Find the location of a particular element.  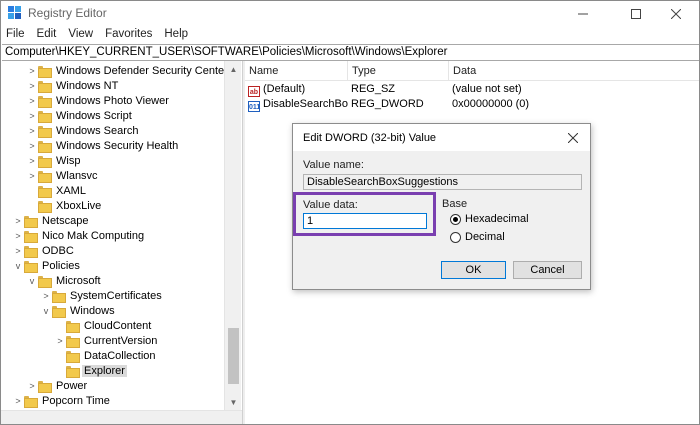

value-name-field: DisableSearchBoxSuggestions is located at coordinates (442, 182).